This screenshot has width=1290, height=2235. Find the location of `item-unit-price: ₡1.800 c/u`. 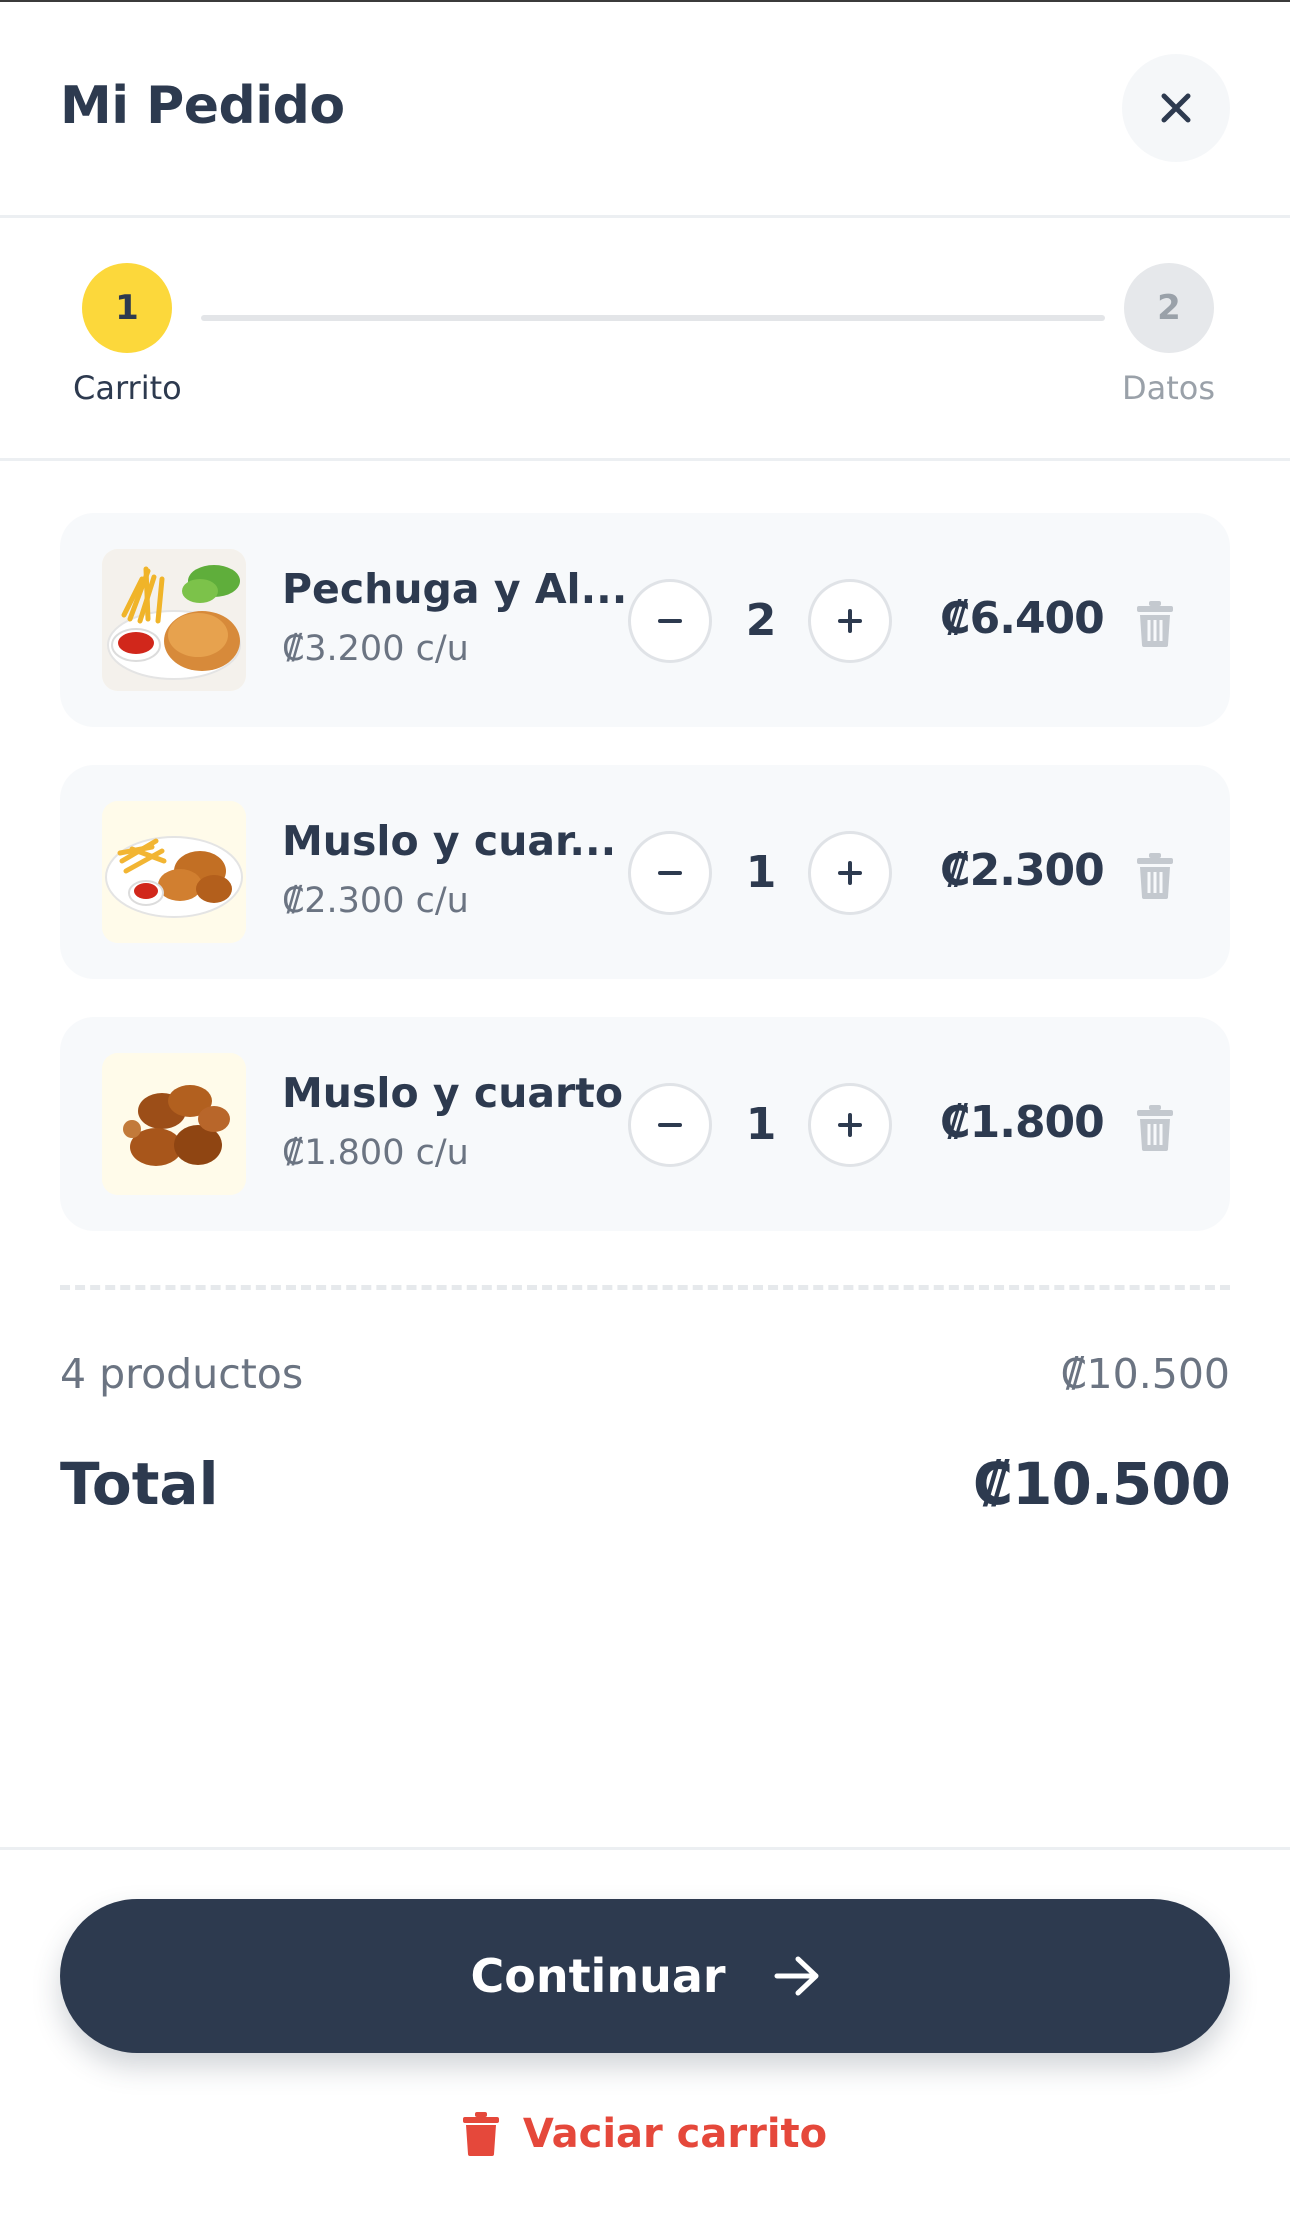

item-unit-price: ₡1.800 c/u is located at coordinates (375, 1153).